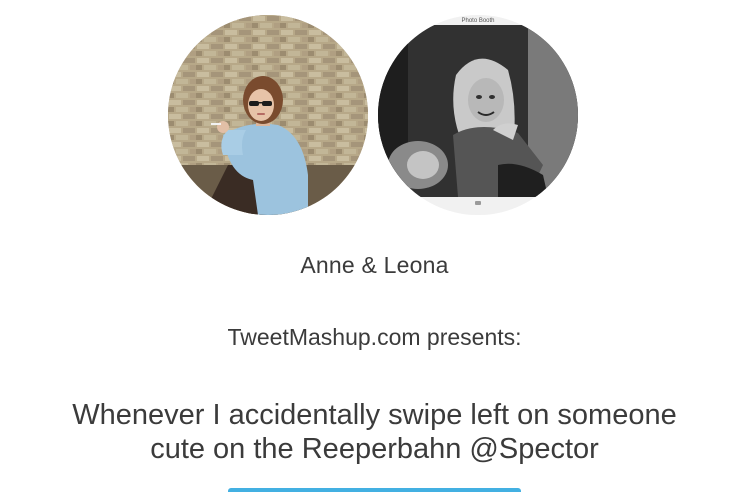 This screenshot has width=749, height=492. Describe the element at coordinates (374, 490) in the screenshot. I see `bottom-action-button` at that location.